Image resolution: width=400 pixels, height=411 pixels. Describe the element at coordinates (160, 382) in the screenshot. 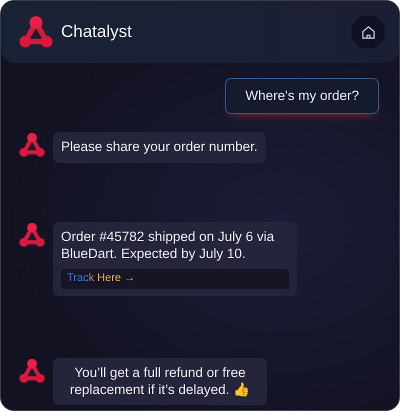

I see `bot-message: You’ll get a full refund or free replacement if it’s delayed. 👍` at that location.